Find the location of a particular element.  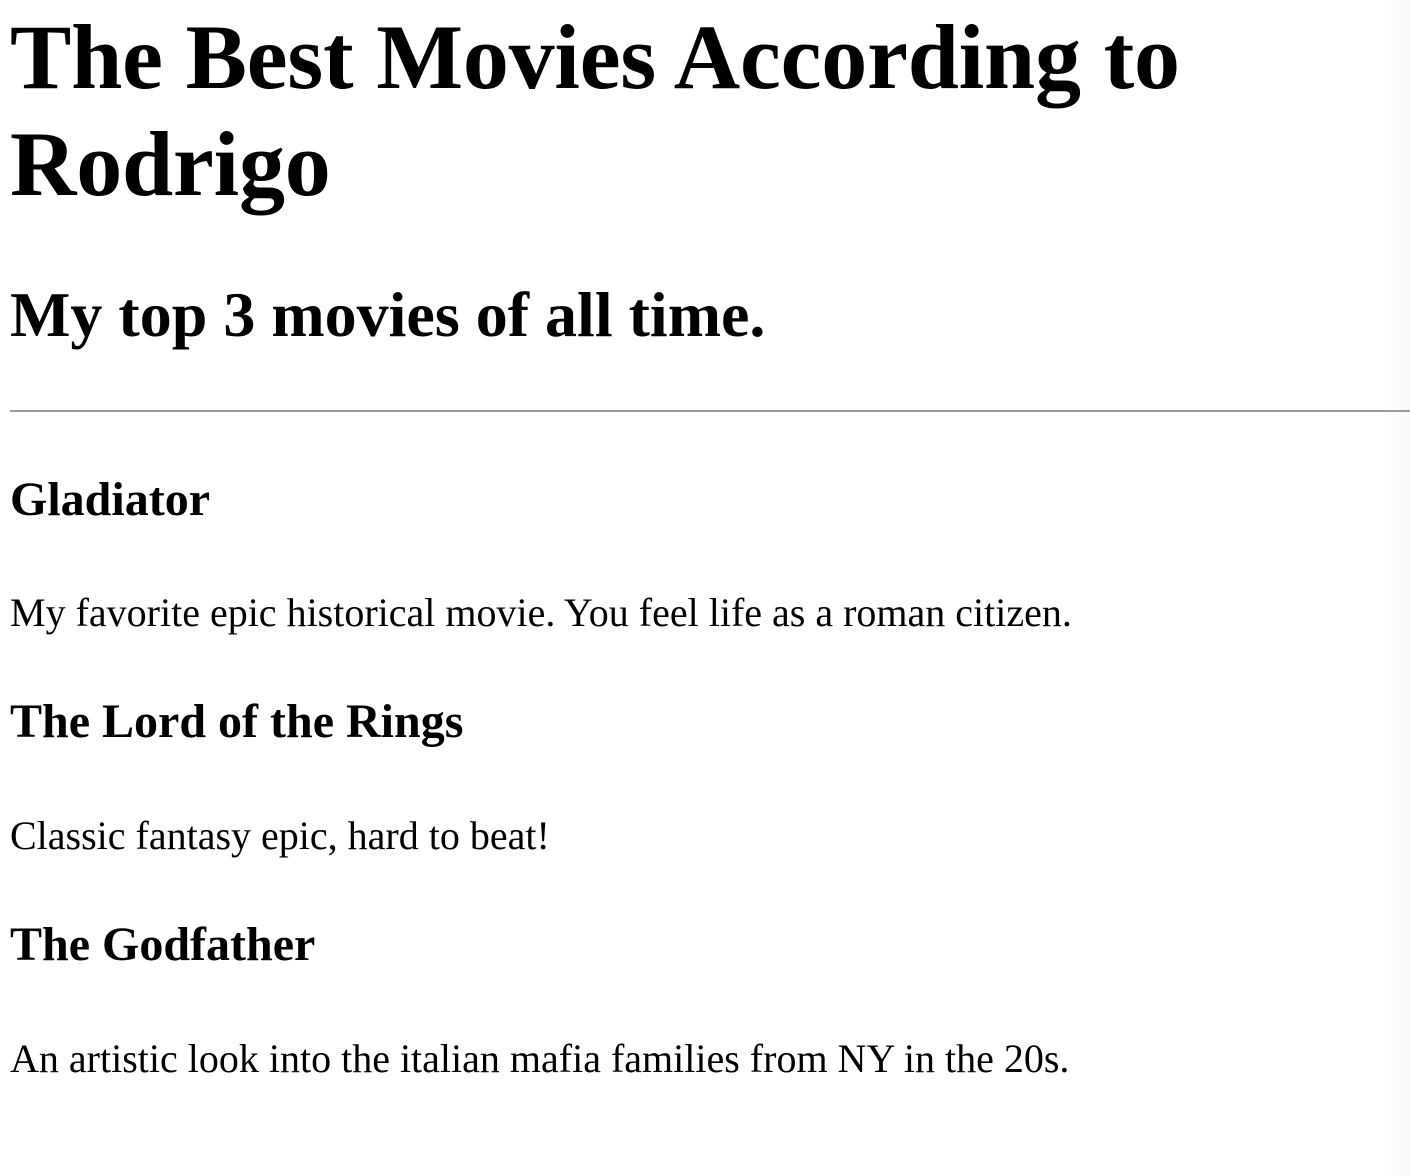

movie-title: The Lord of the Rings is located at coordinates (237, 721).